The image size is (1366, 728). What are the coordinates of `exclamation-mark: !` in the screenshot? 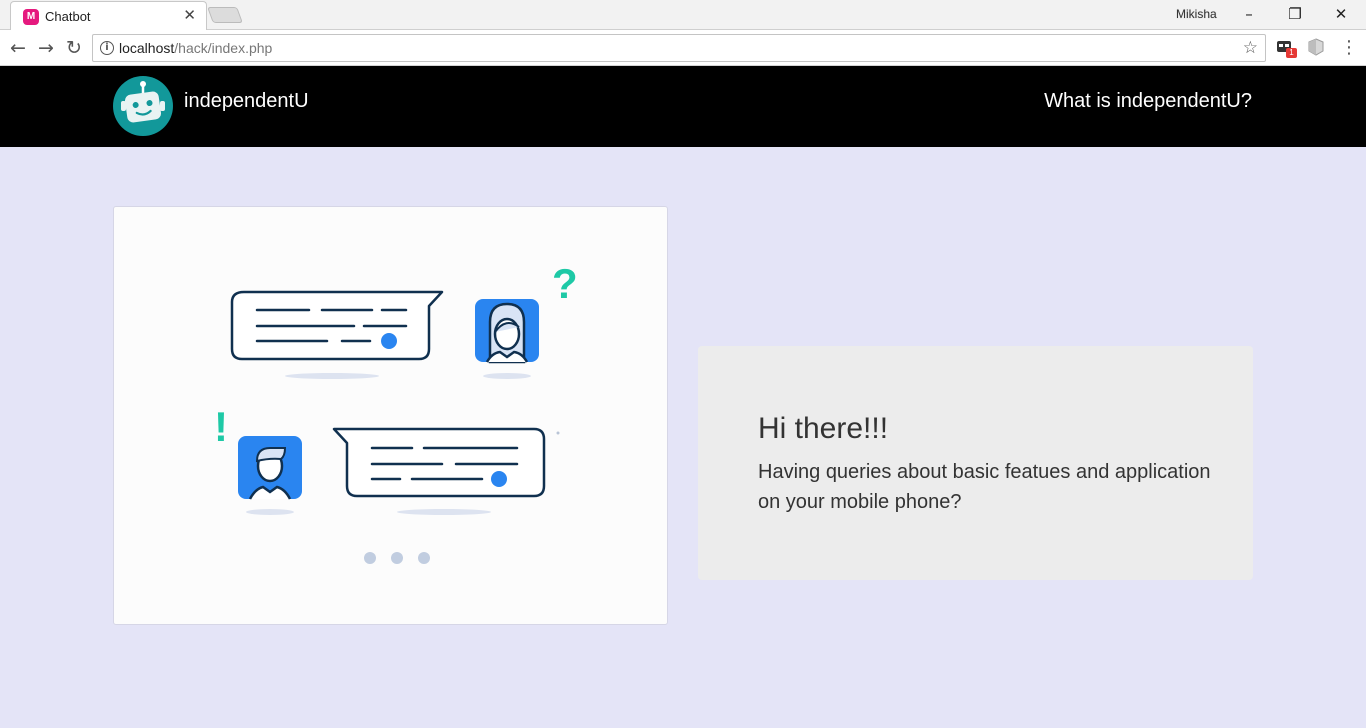 It's located at (221, 426).